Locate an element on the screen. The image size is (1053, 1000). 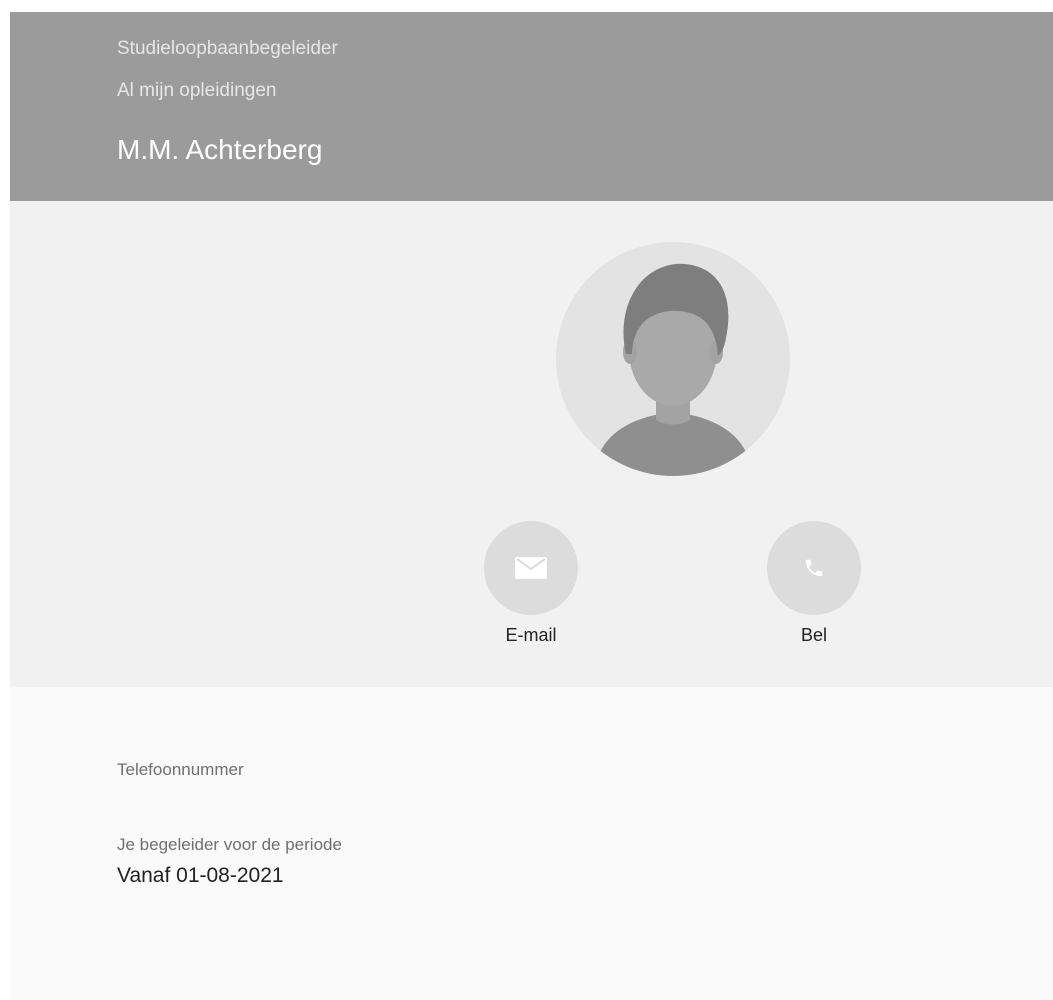
call-button: Bel is located at coordinates (814, 583).